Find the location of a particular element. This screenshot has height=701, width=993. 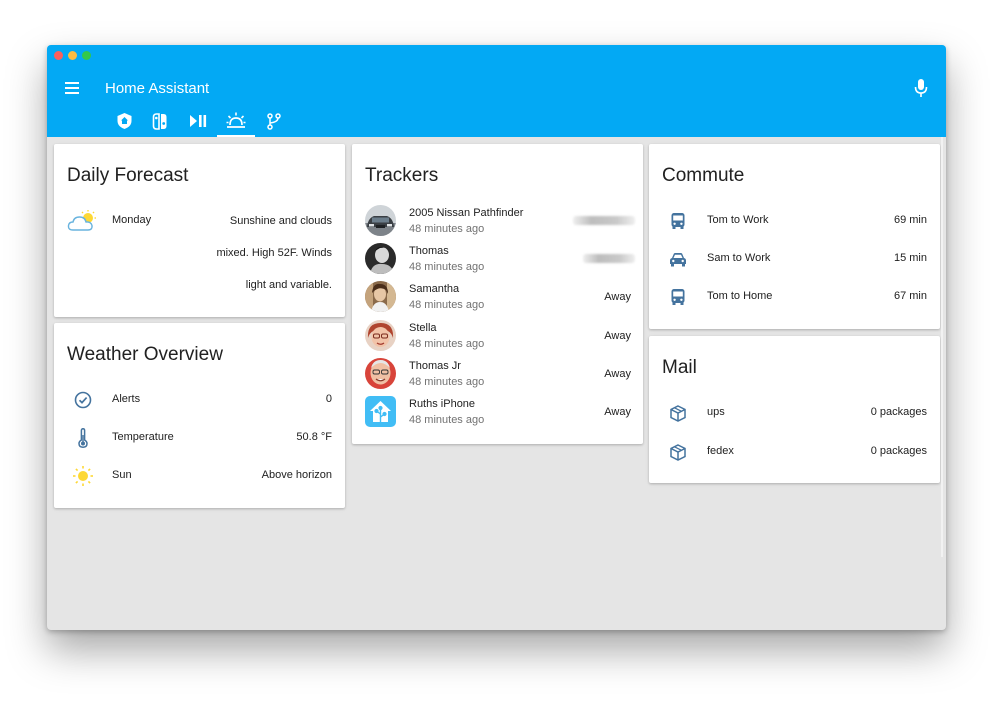

tab-git is located at coordinates (274, 121).